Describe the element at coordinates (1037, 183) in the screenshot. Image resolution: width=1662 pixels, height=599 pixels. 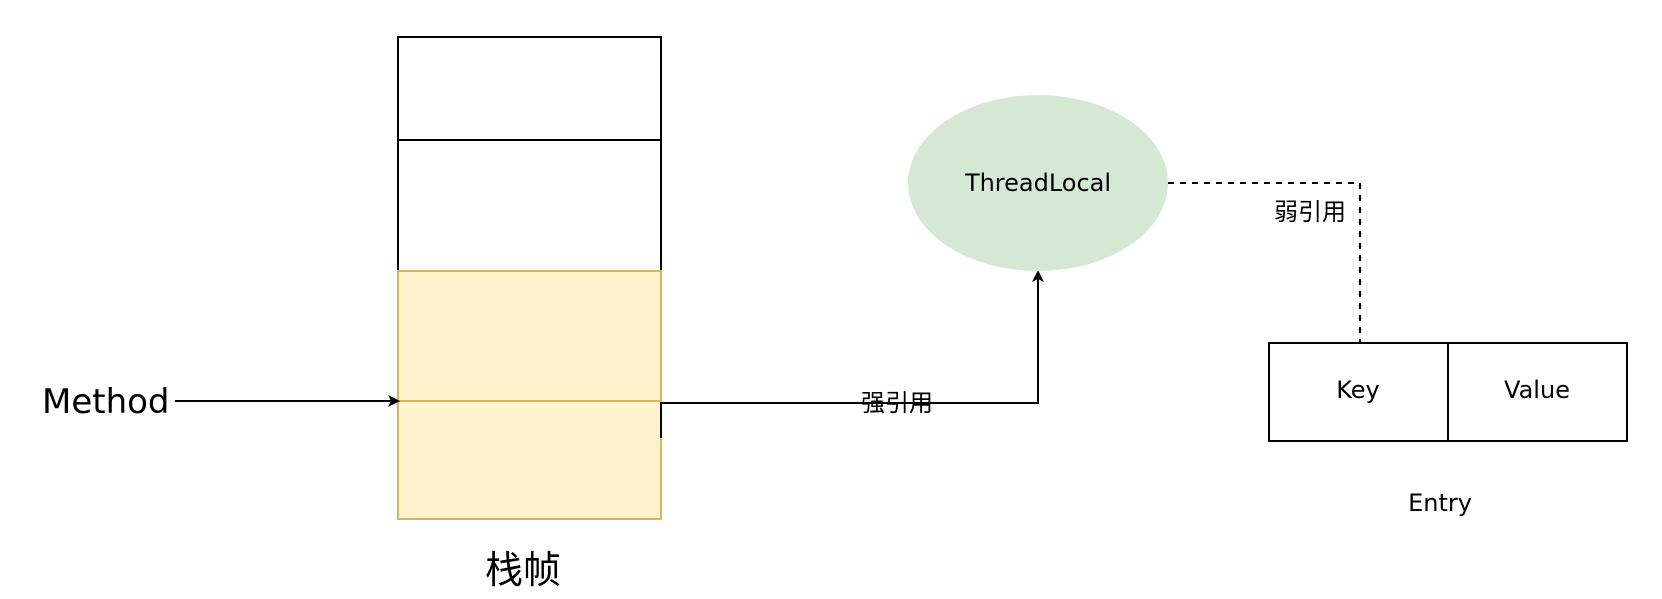
I see `threadlocal-label: ThreadLocal` at that location.